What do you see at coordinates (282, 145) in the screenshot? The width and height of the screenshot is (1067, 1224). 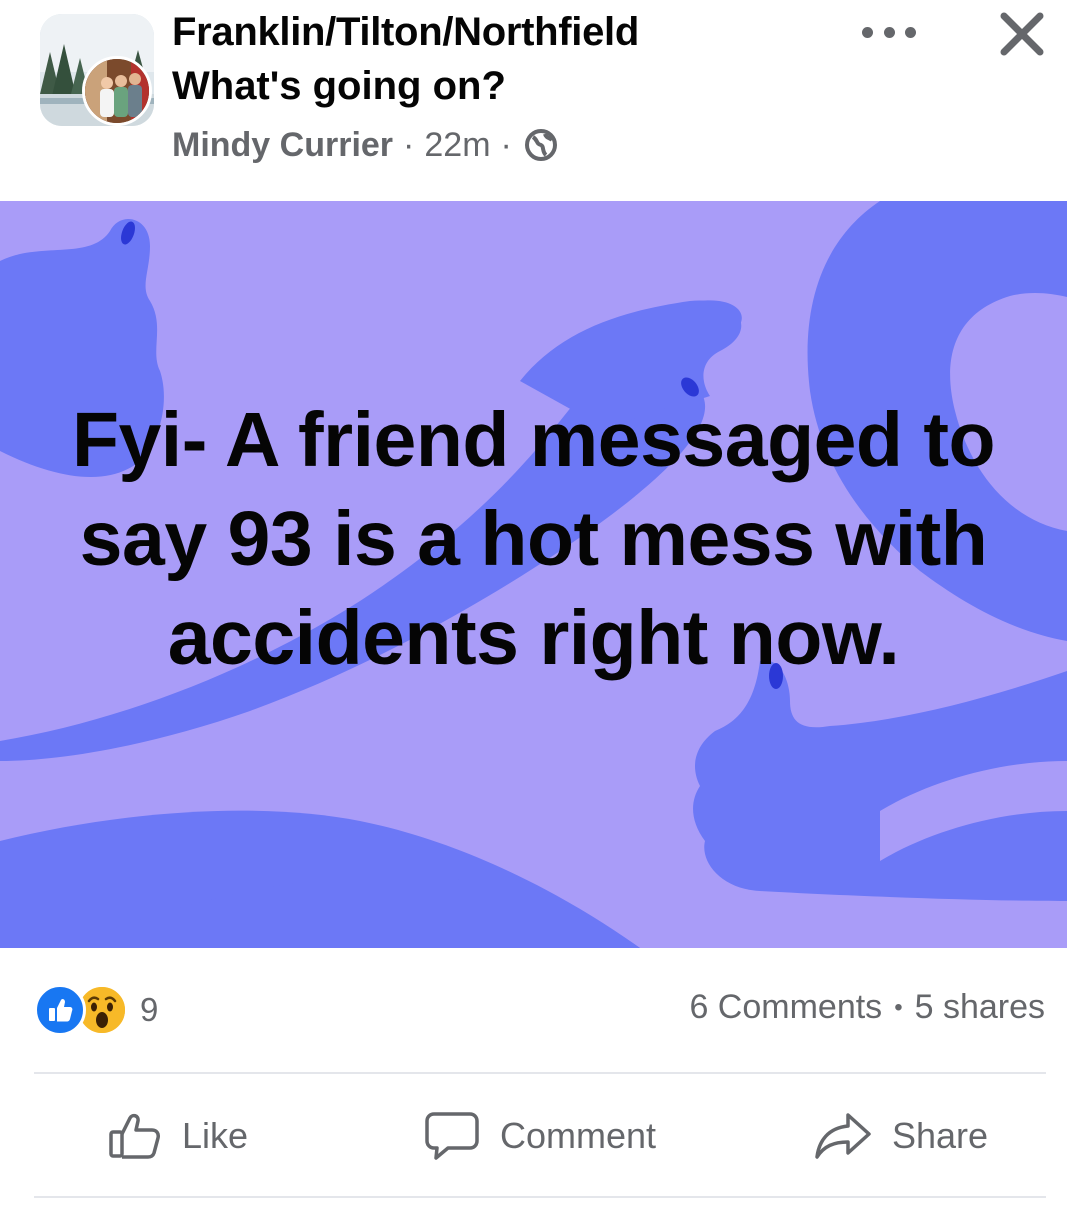 I see `author-name: Mindy Currier` at bounding box center [282, 145].